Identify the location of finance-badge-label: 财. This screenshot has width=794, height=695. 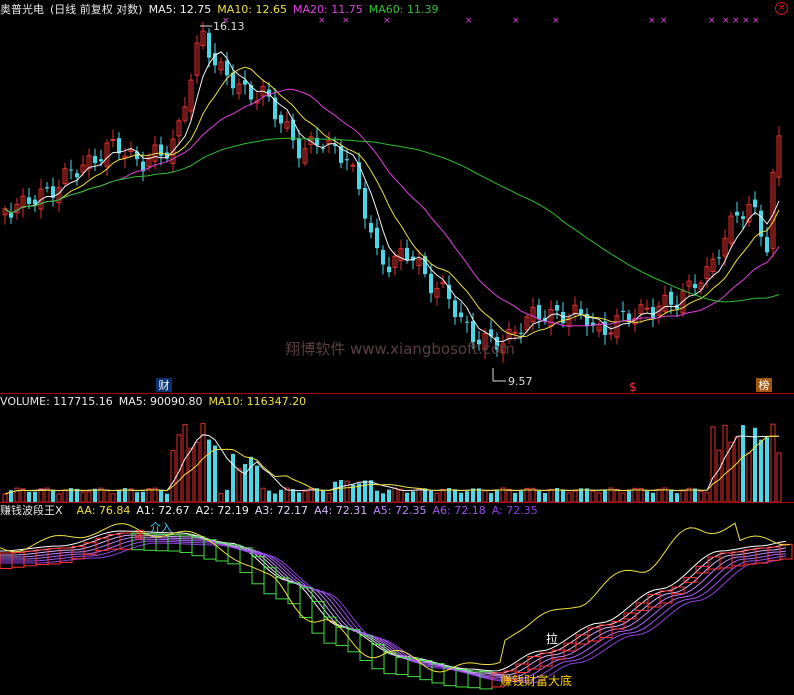
(164, 385).